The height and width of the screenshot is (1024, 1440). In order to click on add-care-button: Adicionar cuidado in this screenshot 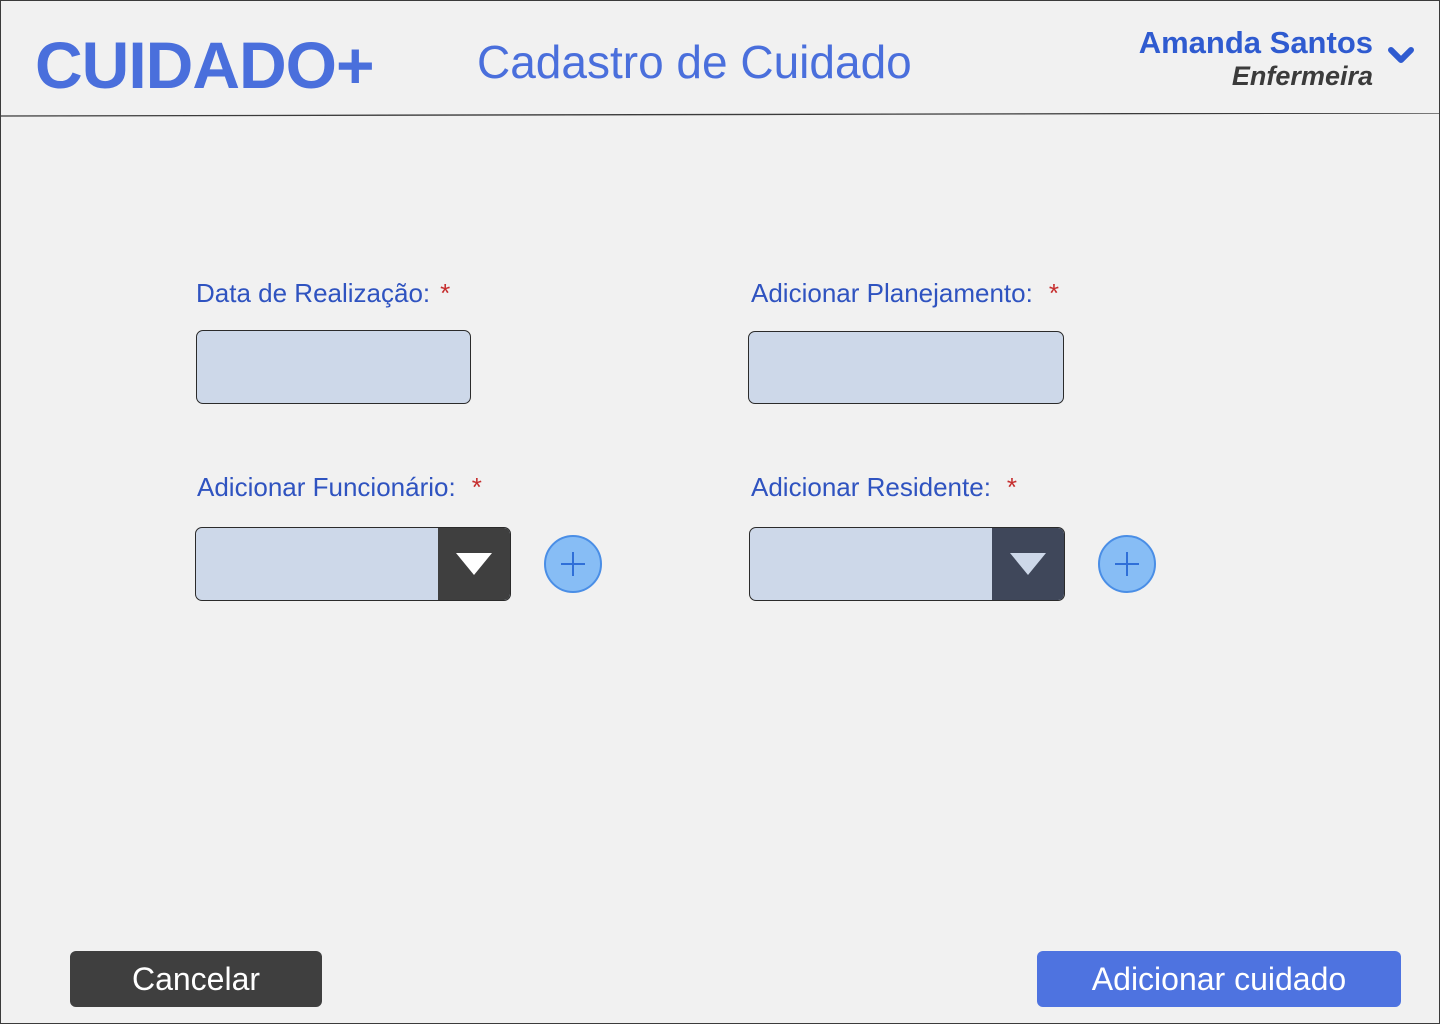, I will do `click(1219, 979)`.